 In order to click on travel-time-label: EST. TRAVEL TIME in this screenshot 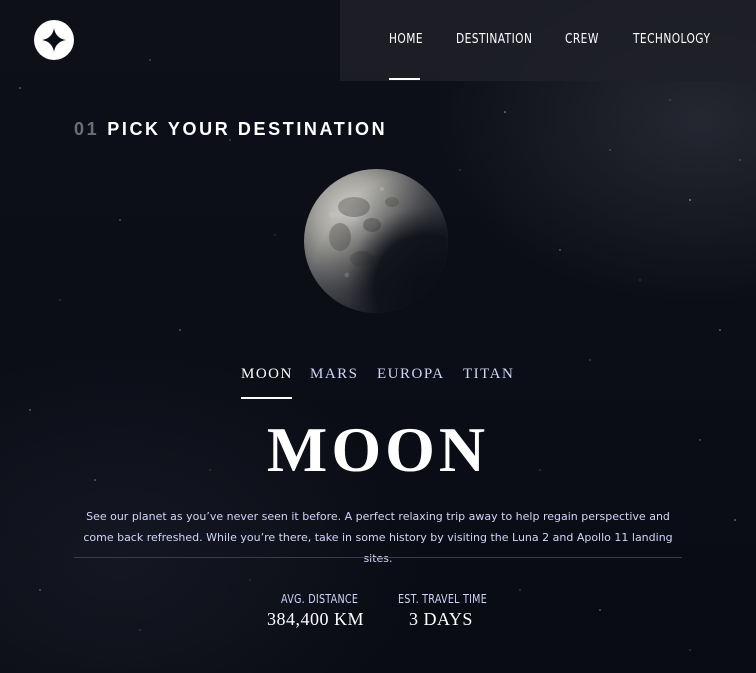, I will do `click(443, 599)`.